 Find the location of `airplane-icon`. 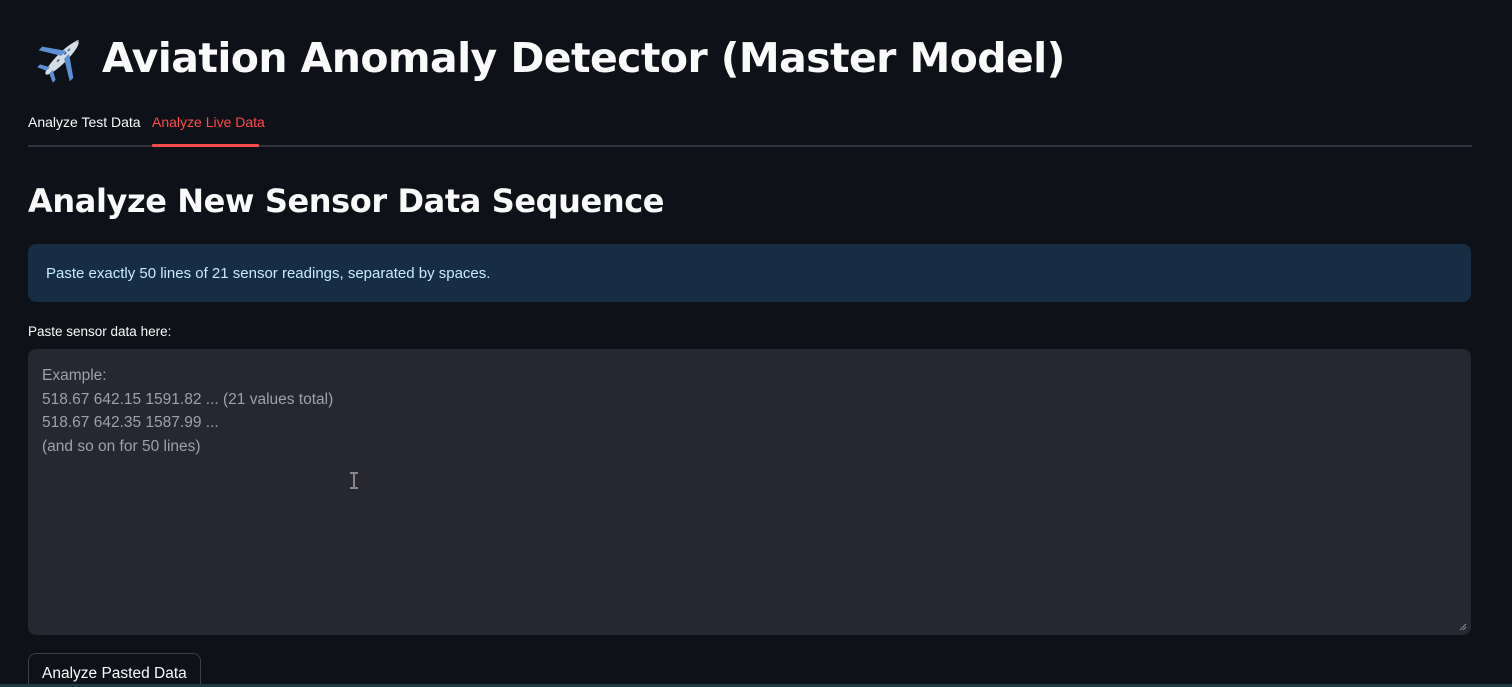

airplane-icon is located at coordinates (58, 61).